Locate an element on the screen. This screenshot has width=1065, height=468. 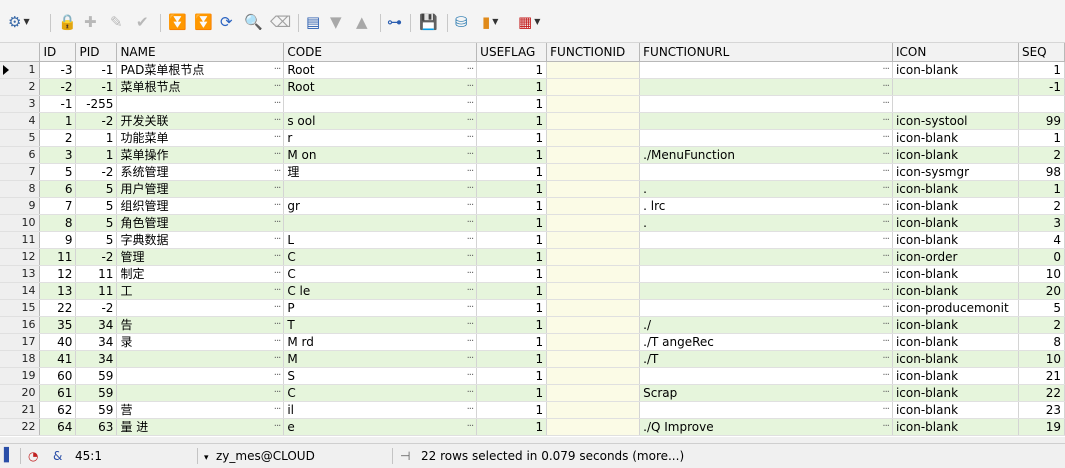
cell-name: ··· 工 is located at coordinates (200, 291).